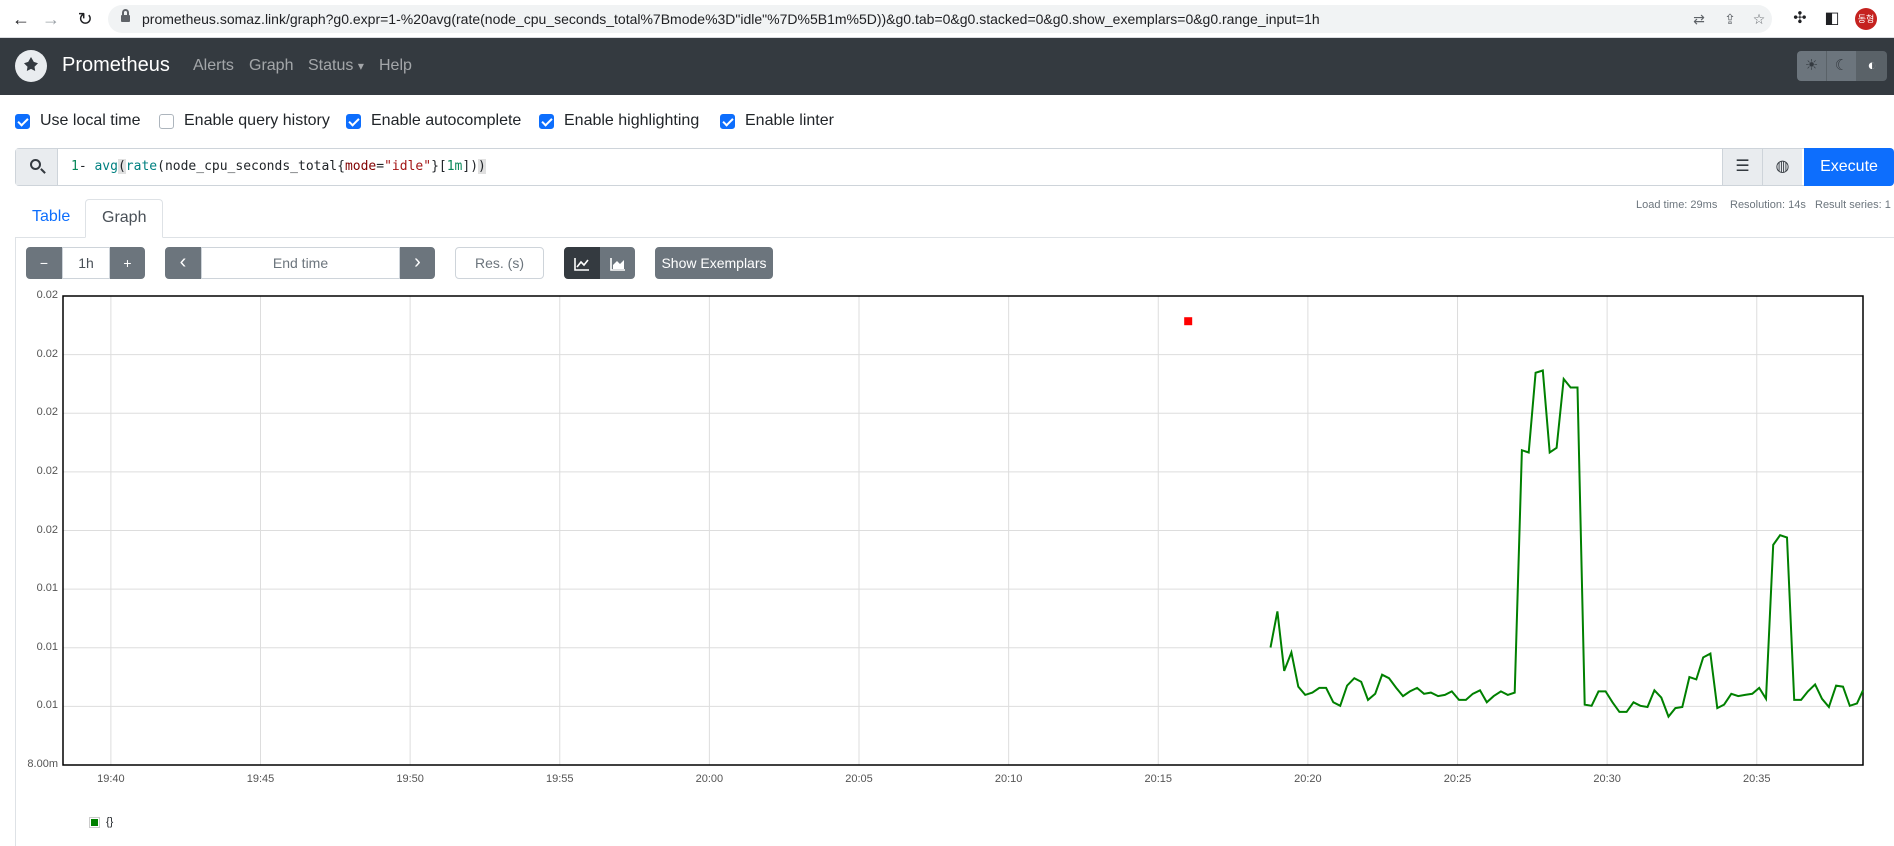  I want to click on load-time-stat: Load time: 29ms, so click(1677, 205).